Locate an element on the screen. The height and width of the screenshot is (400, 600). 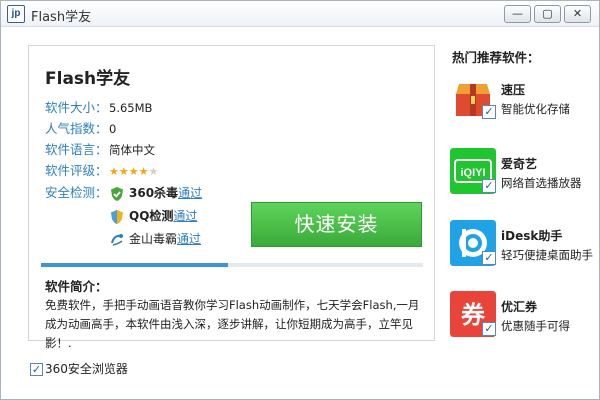
rating-row: 软件评级：★★★★★ is located at coordinates (101, 171).